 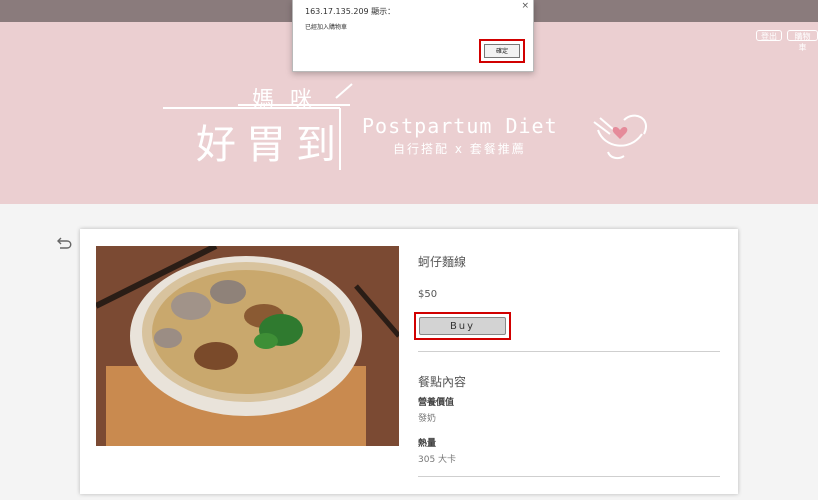 I want to click on ok-button: 確定, so click(x=502, y=51).